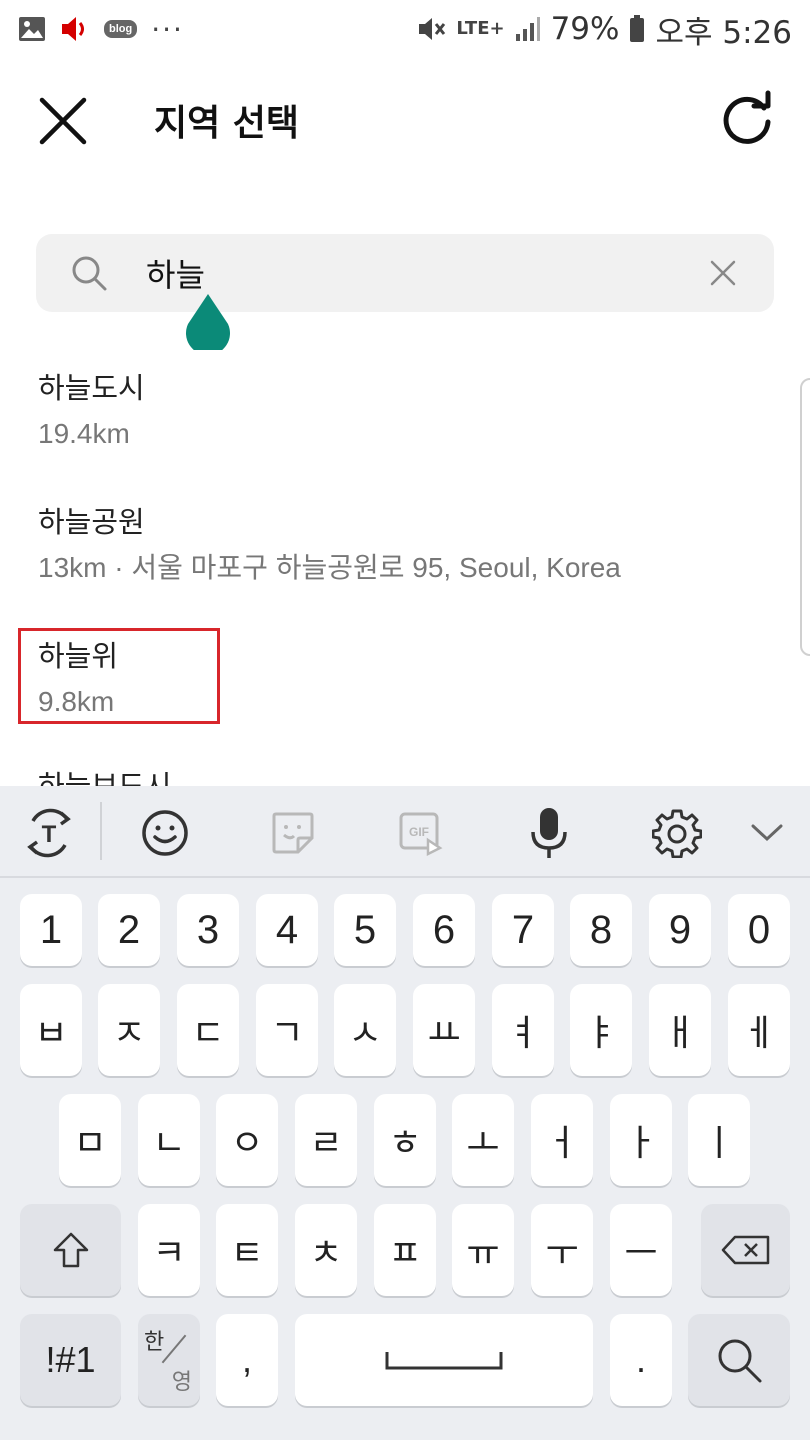 The image size is (810, 1440). Describe the element at coordinates (174, 1349) in the screenshot. I see `lang-divider` at that location.